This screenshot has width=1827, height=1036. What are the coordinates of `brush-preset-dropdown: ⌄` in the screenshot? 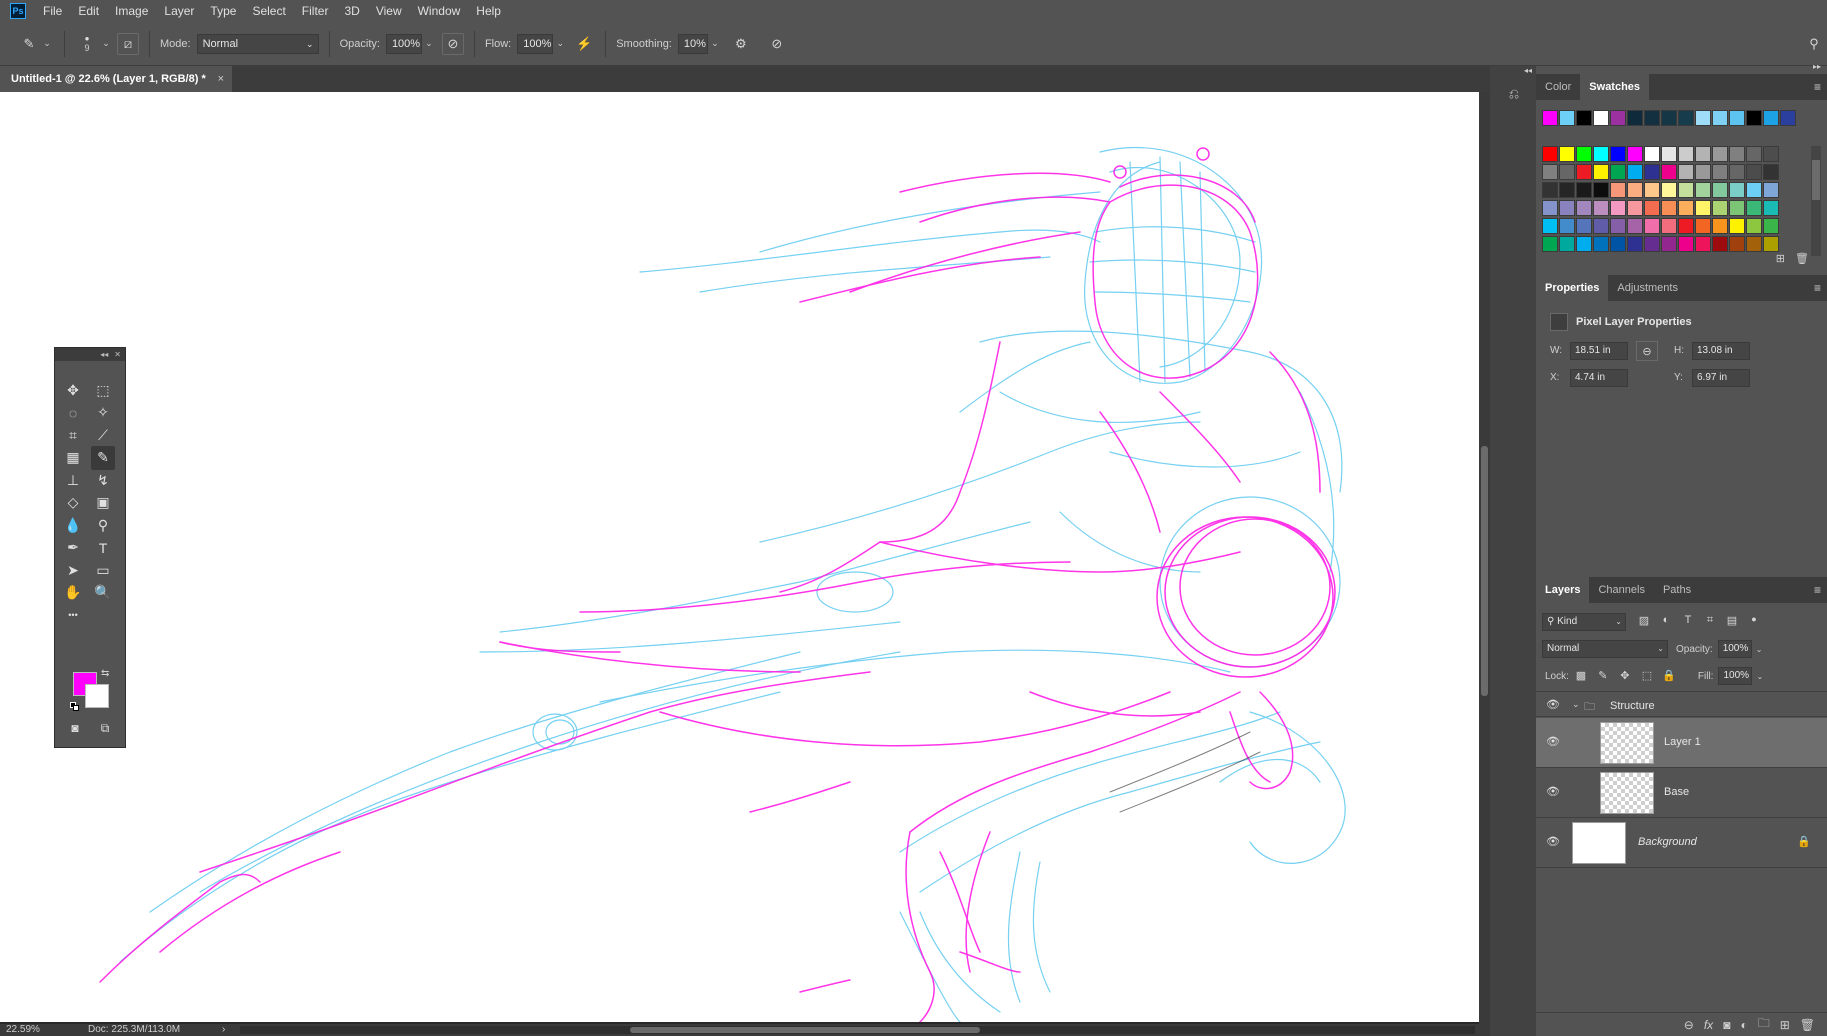 It's located at (47, 44).